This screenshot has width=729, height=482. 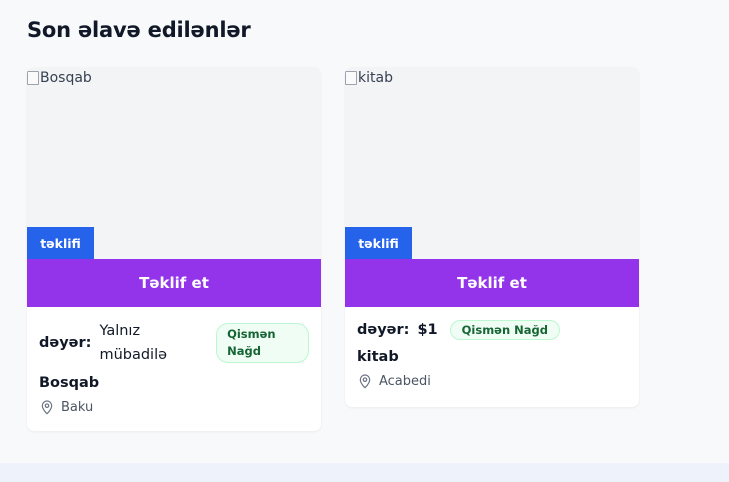 What do you see at coordinates (77, 407) in the screenshot?
I see `location-text: Baku` at bounding box center [77, 407].